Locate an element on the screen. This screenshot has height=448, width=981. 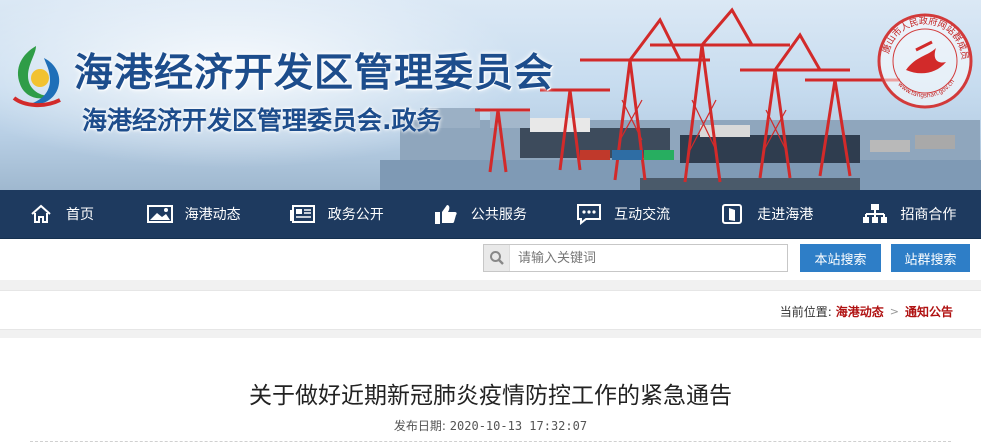
newspaper-icon is located at coordinates (302, 214).